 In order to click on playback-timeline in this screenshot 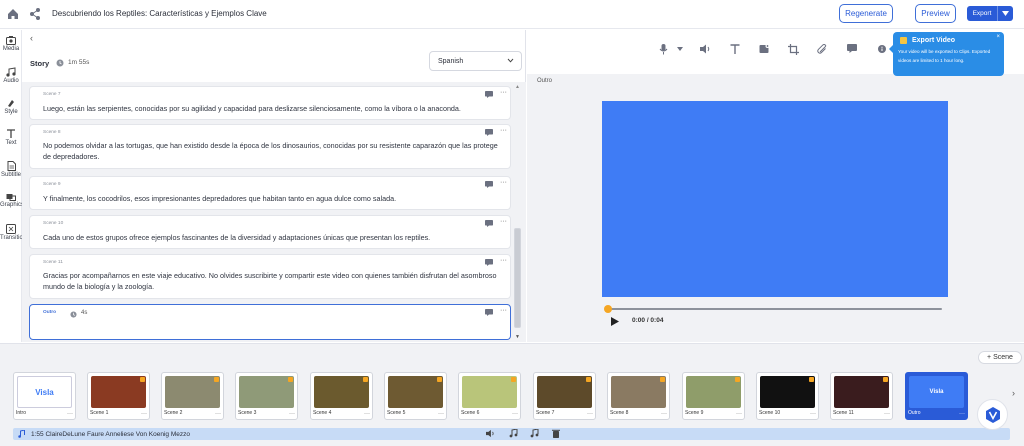, I will do `click(773, 309)`.